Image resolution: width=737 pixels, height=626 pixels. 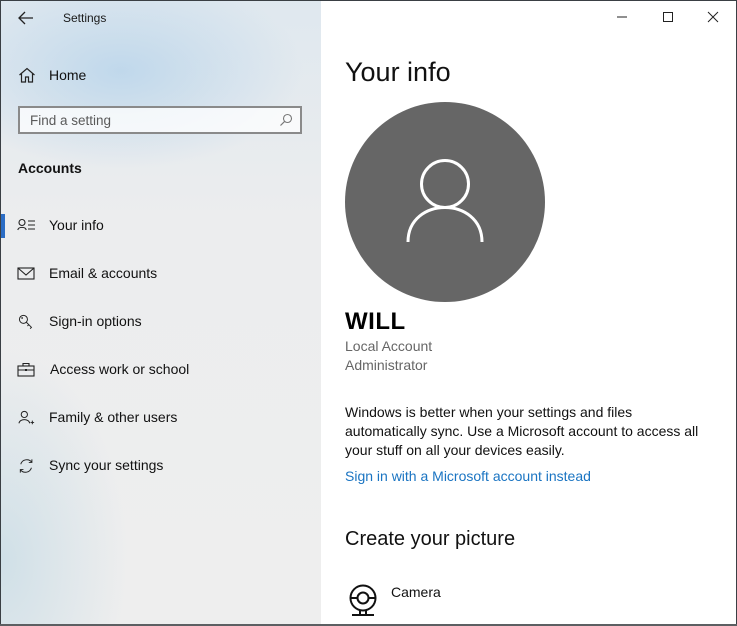 What do you see at coordinates (468, 476) in the screenshot?
I see `sign-in-microsoft-link: Sign in with a Microsoft account instead` at bounding box center [468, 476].